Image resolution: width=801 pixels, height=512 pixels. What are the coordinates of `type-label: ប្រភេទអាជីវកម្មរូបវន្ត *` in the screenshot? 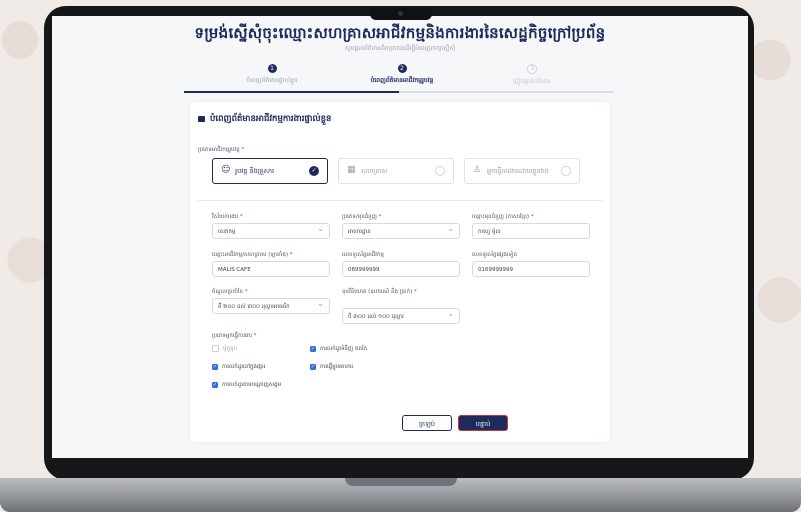 It's located at (221, 150).